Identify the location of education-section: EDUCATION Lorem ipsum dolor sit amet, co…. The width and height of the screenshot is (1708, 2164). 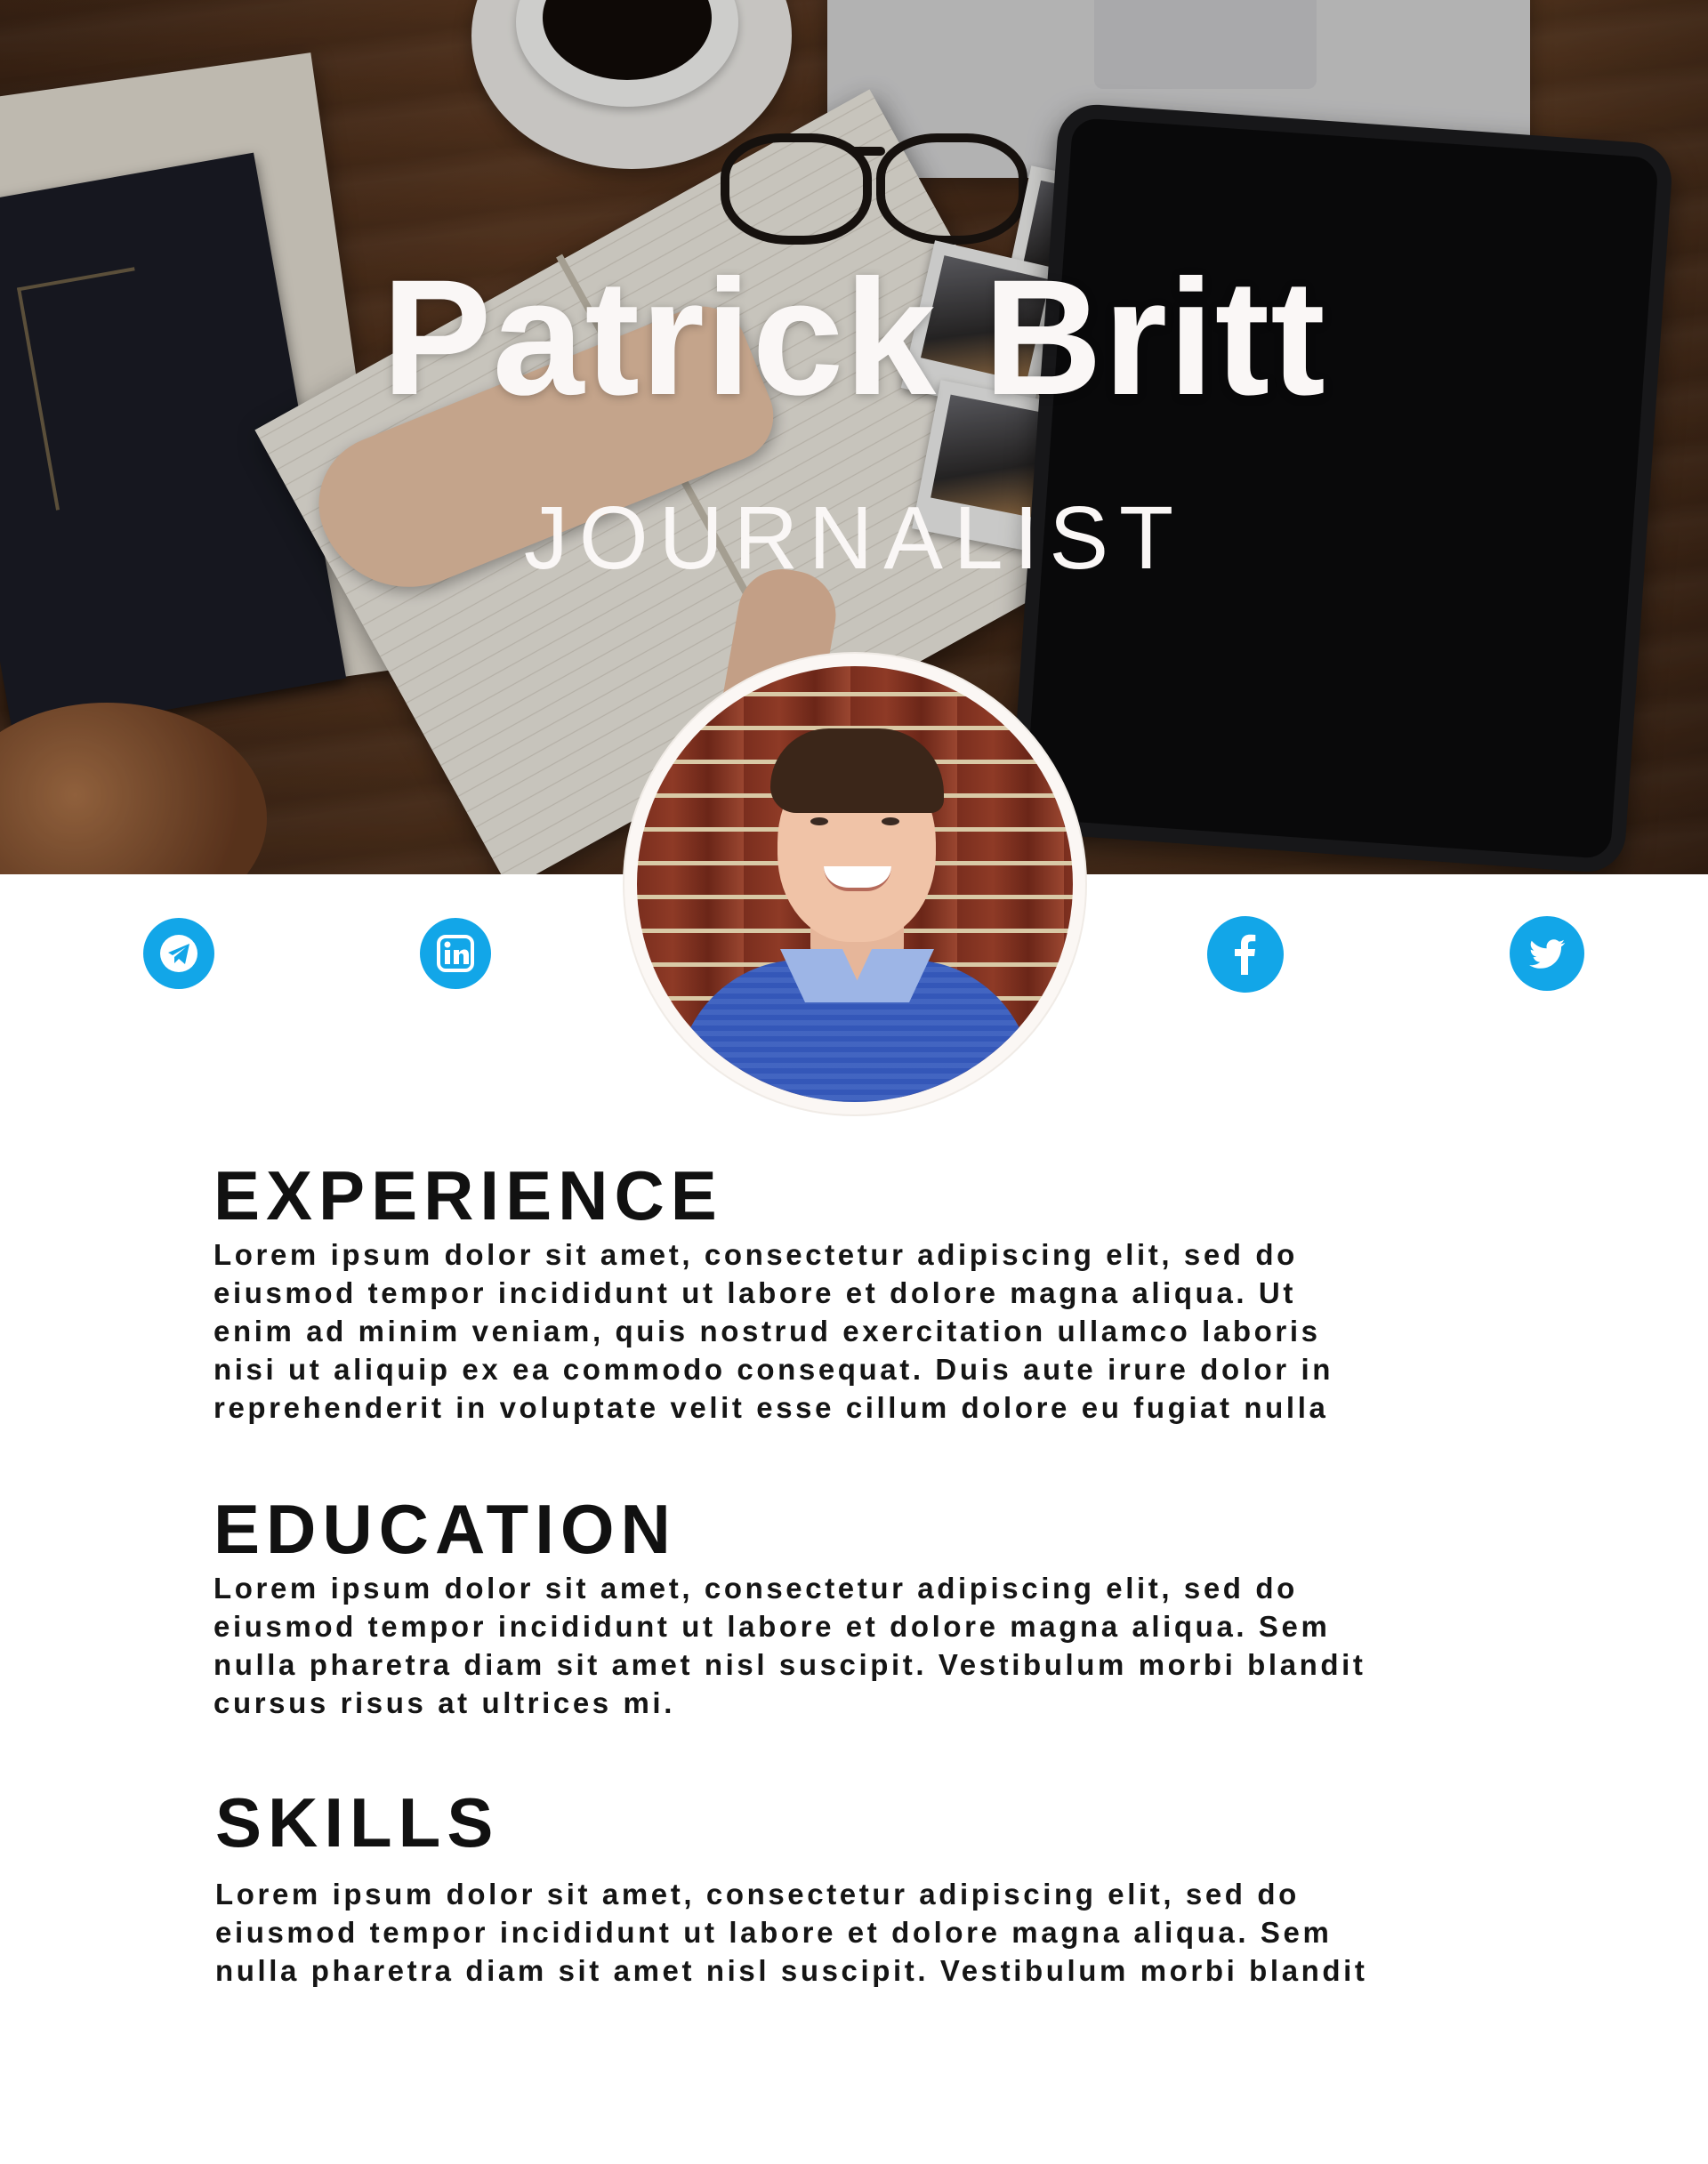
(872, 1608).